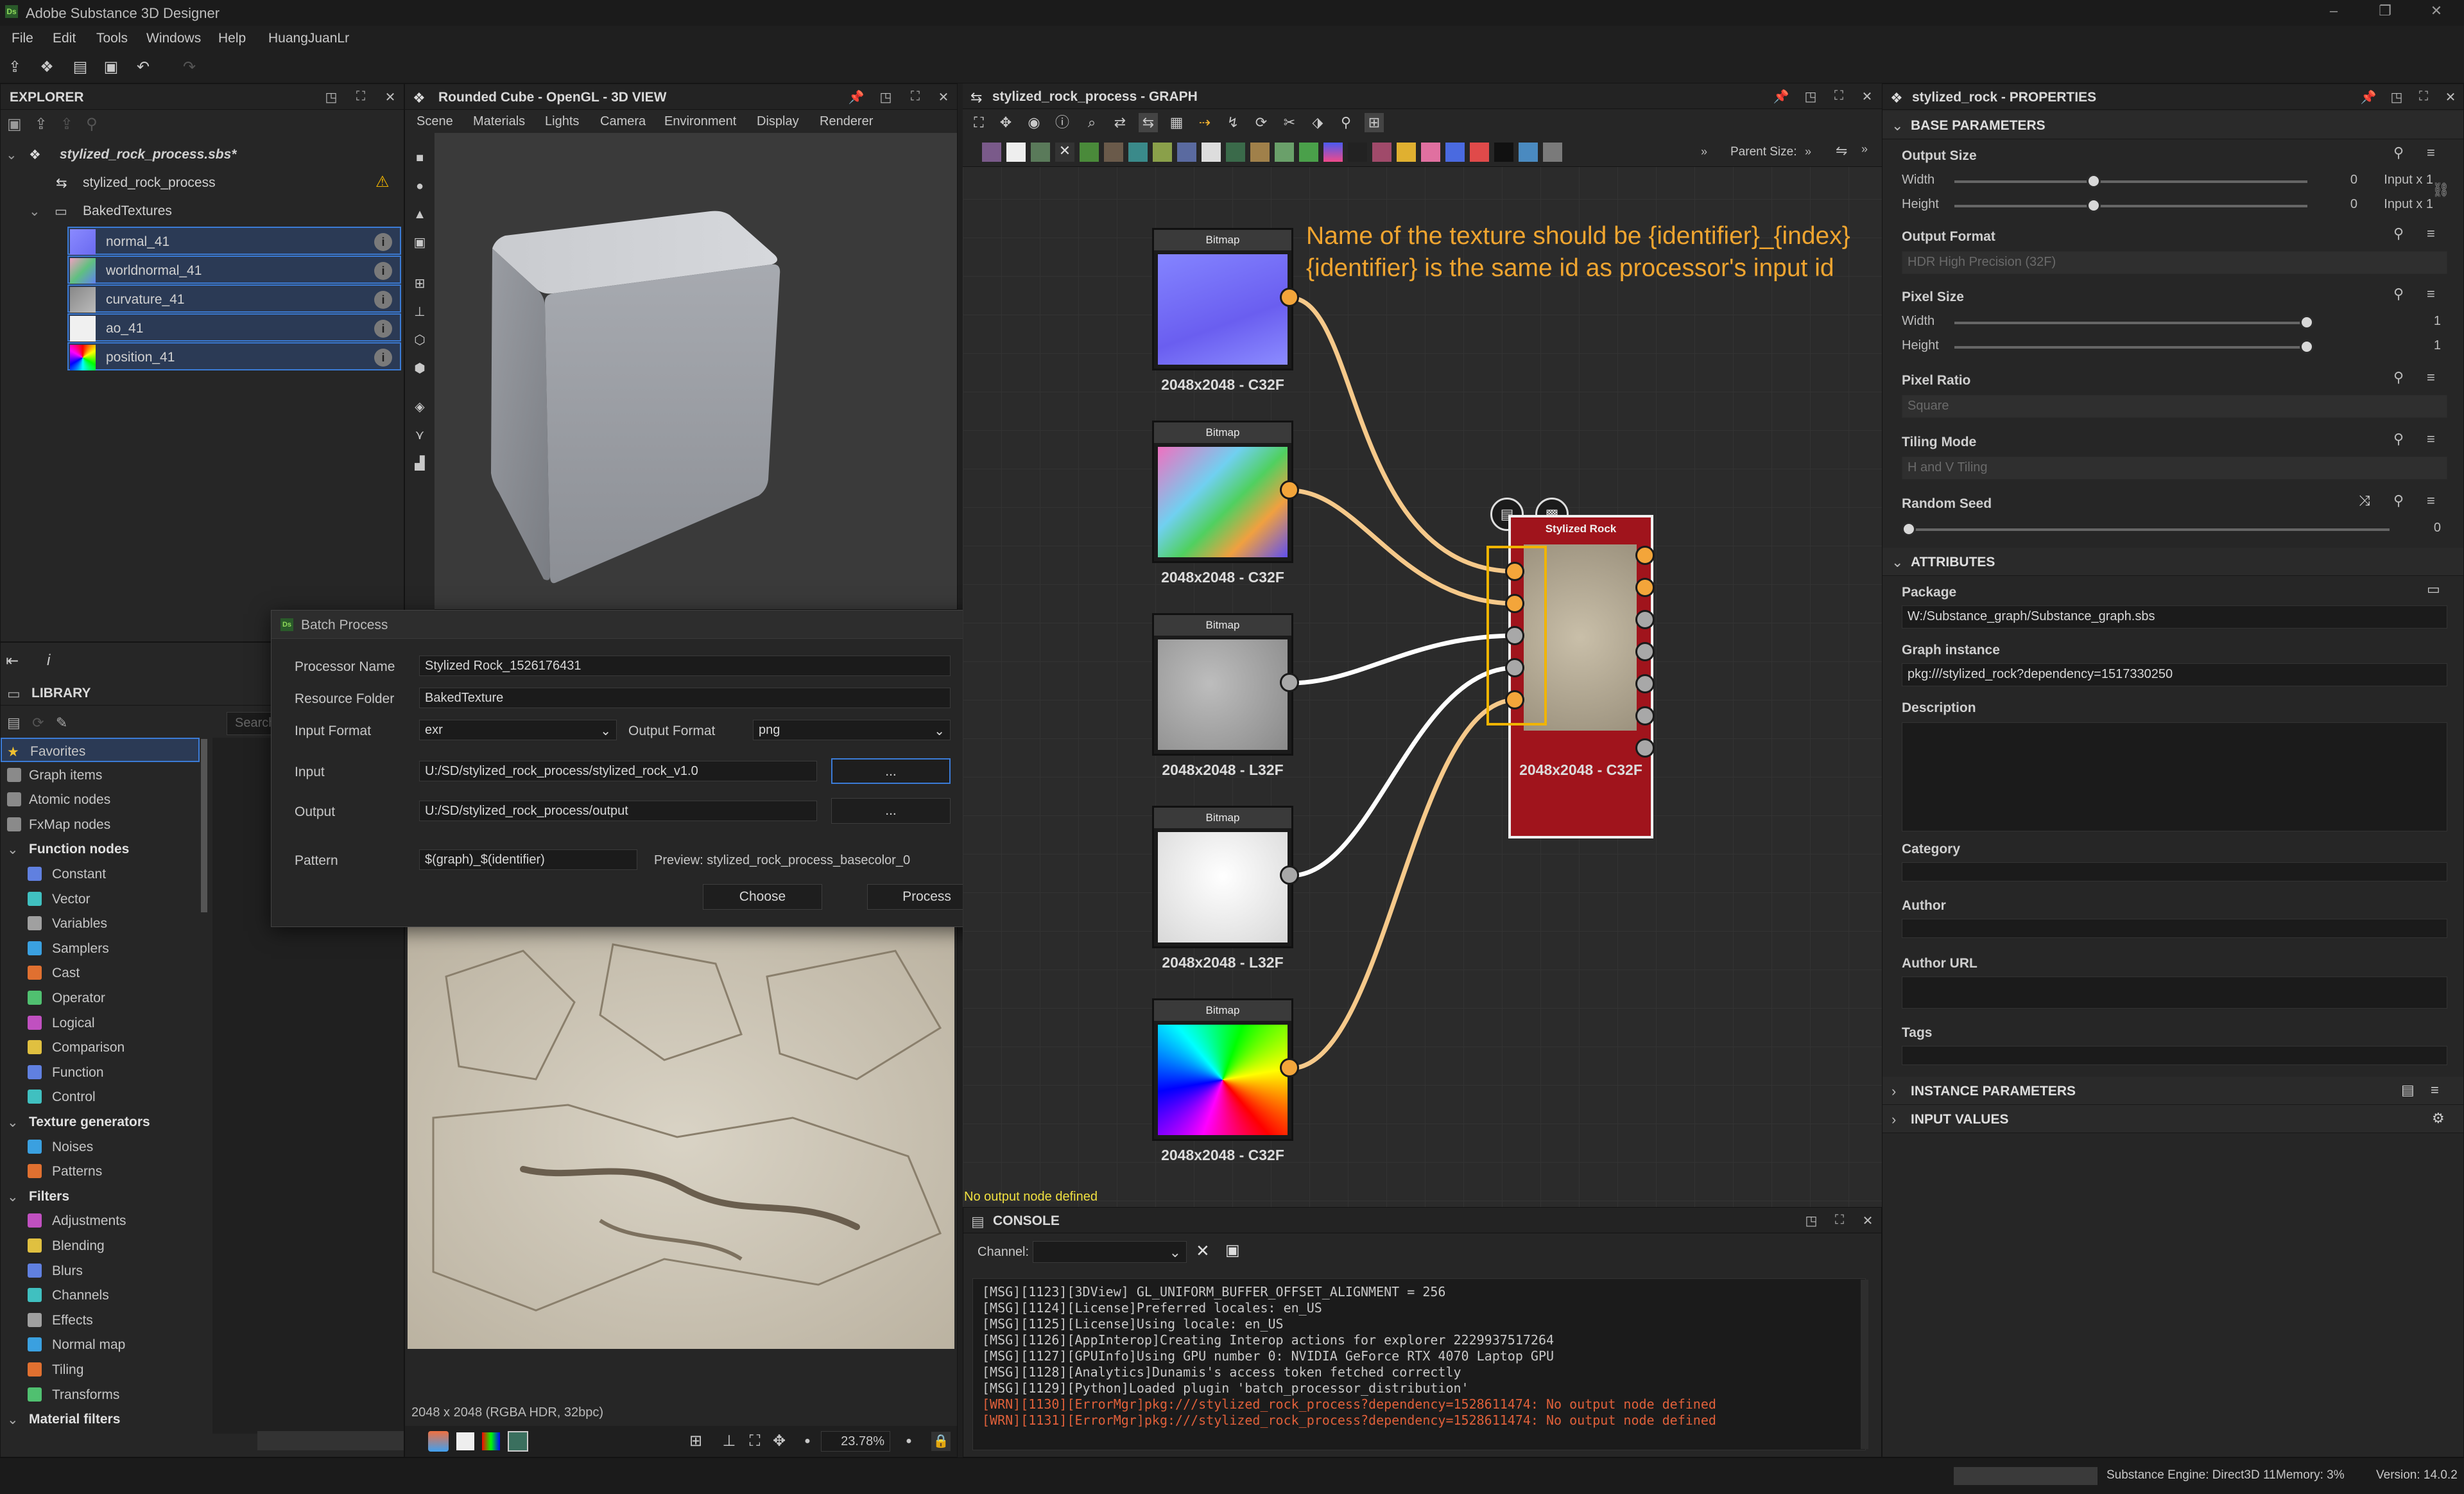 The image size is (2464, 1494). What do you see at coordinates (100, 1047) in the screenshot?
I see `library-item: Comparison` at bounding box center [100, 1047].